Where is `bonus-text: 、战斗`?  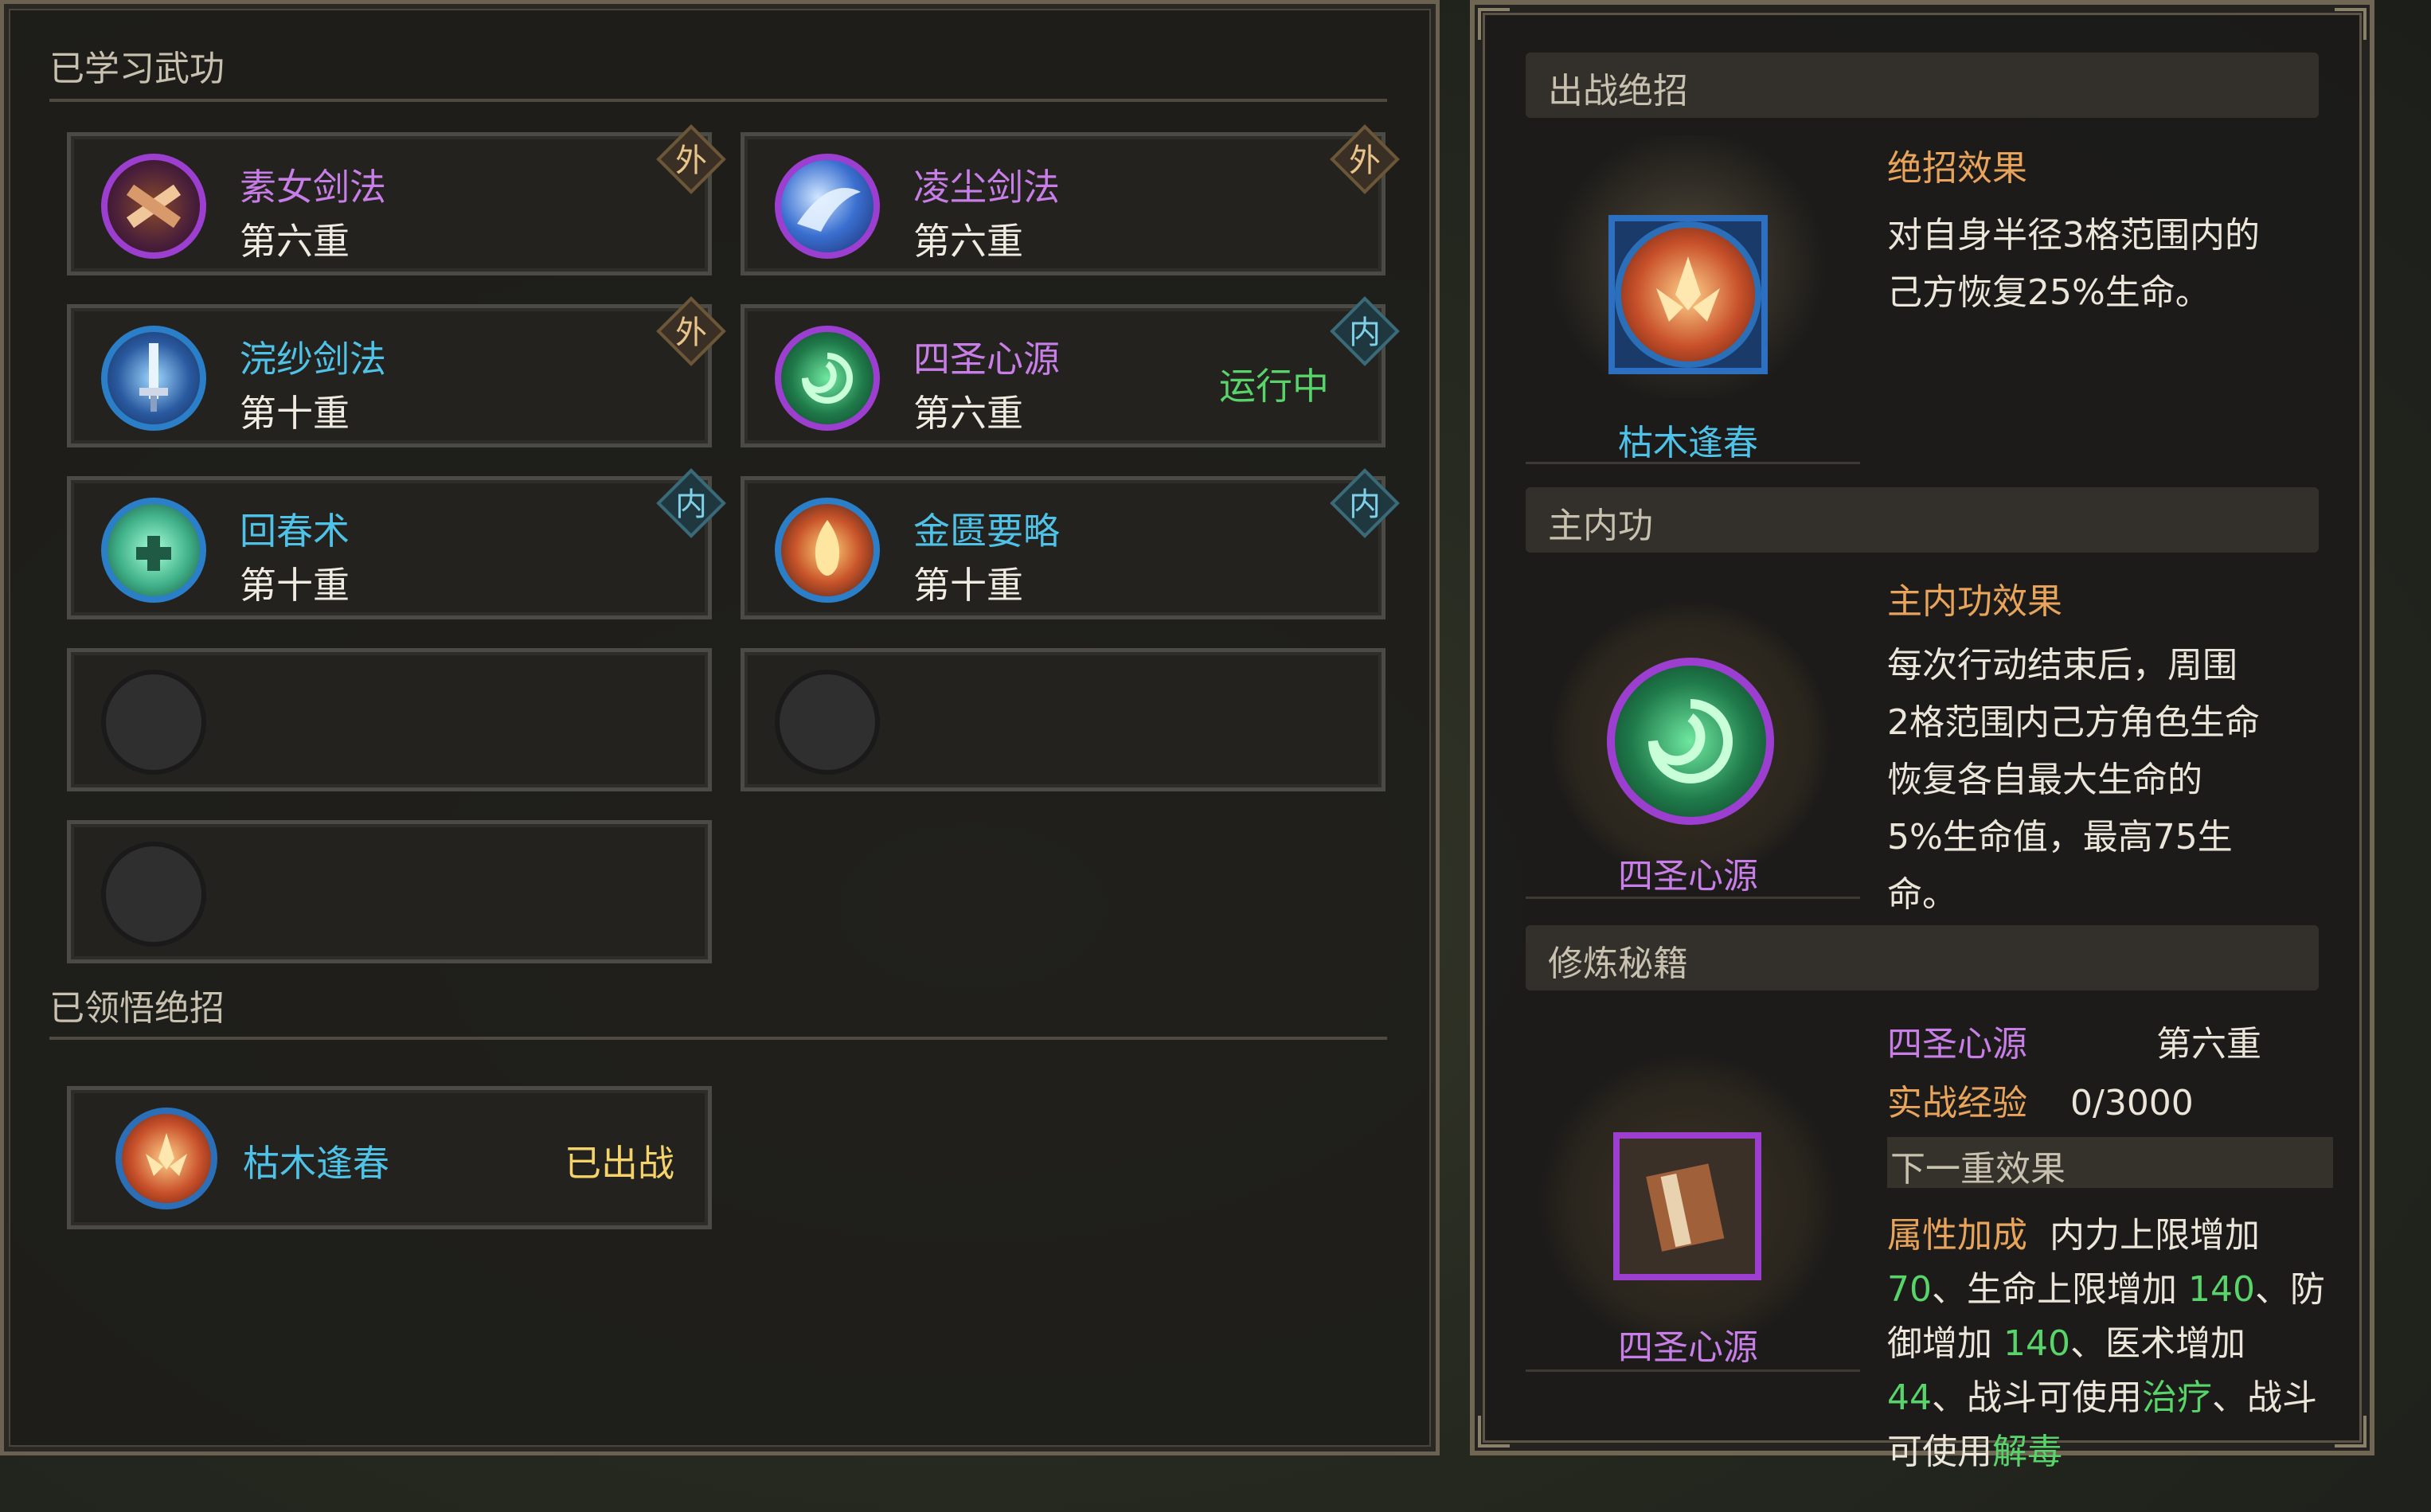 bonus-text: 、战斗 is located at coordinates (2264, 1397).